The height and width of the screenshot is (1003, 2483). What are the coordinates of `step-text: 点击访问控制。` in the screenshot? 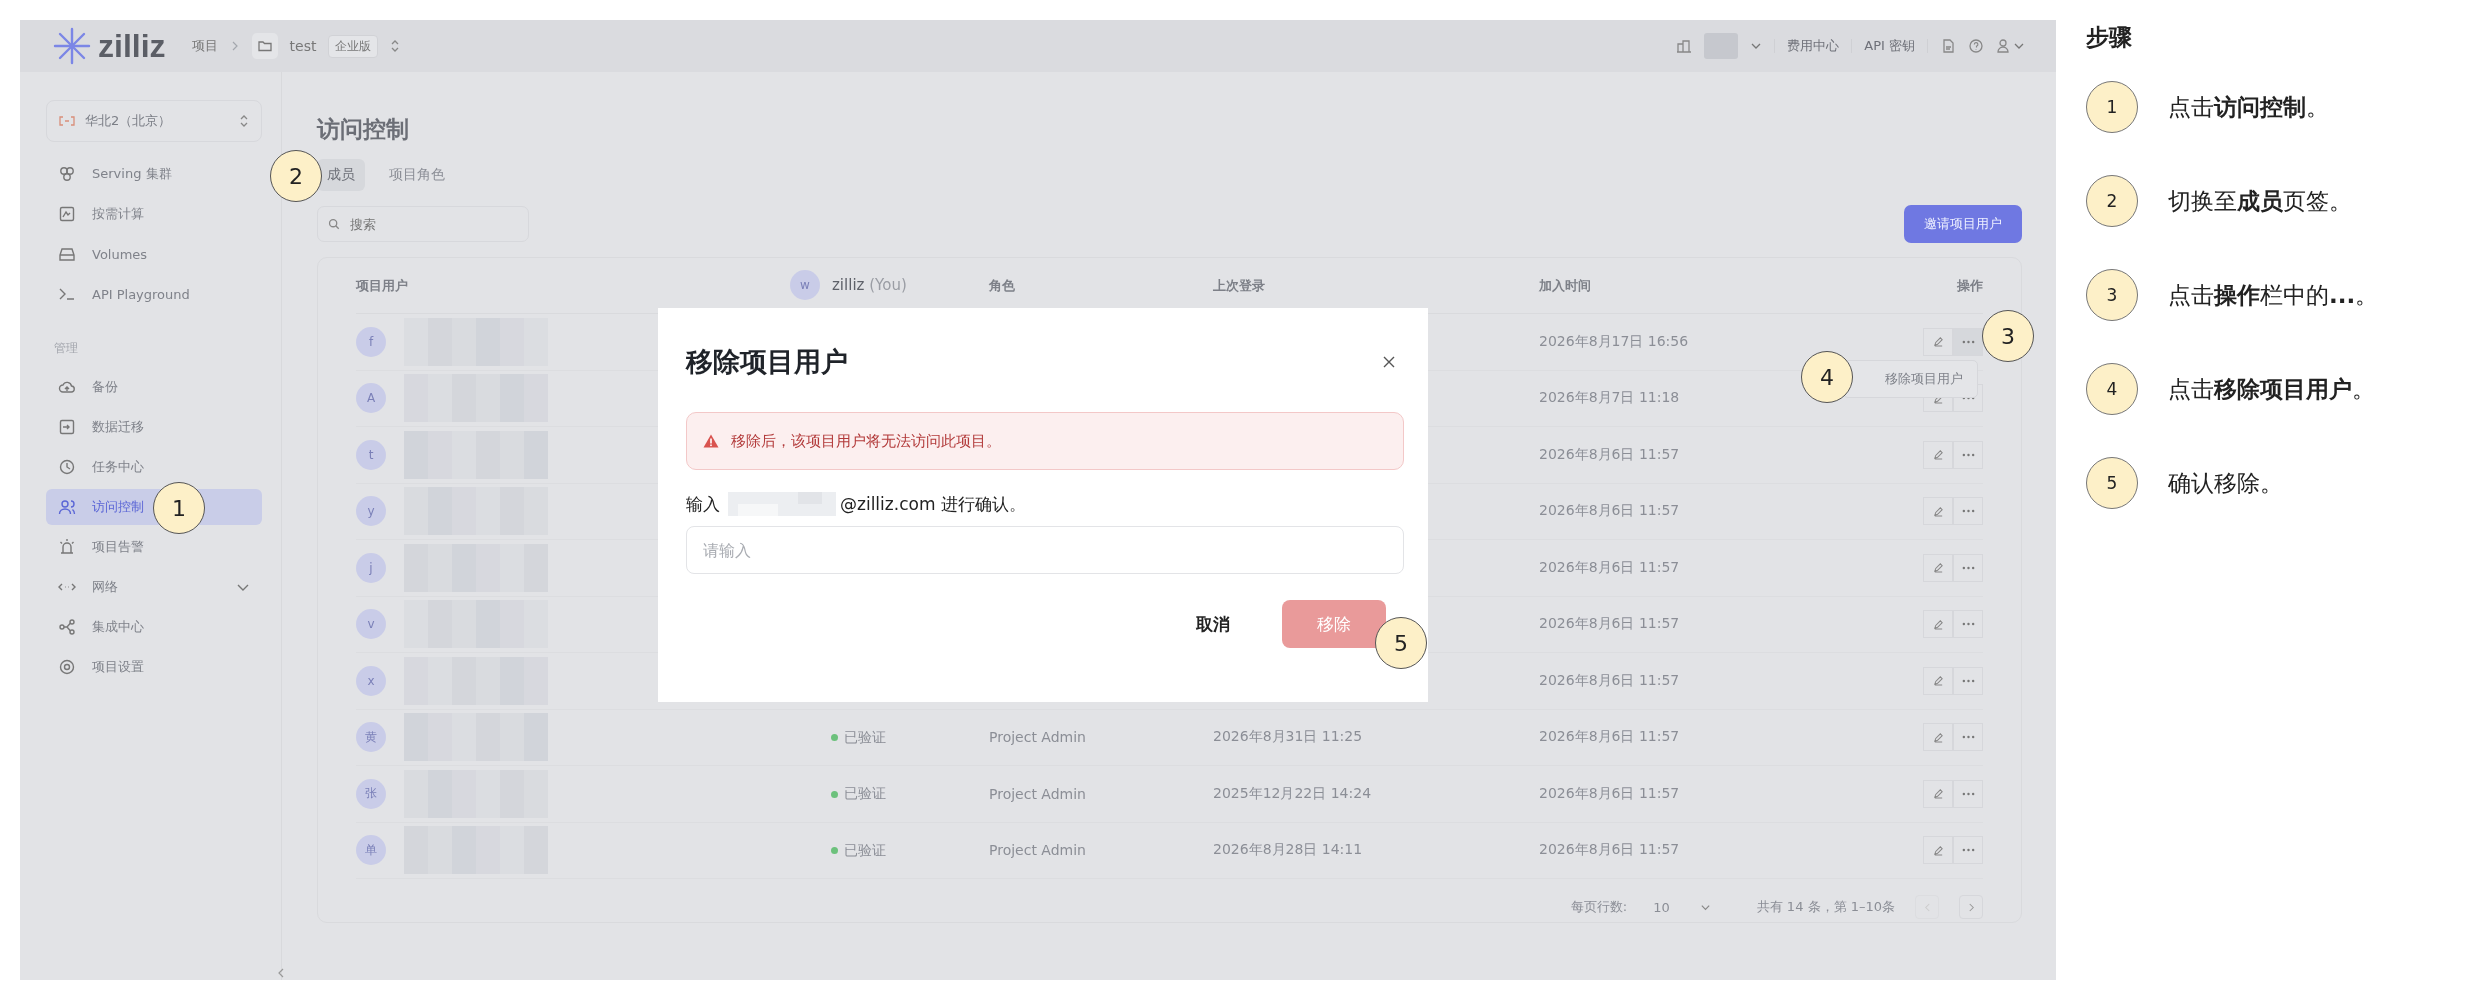 It's located at (2248, 107).